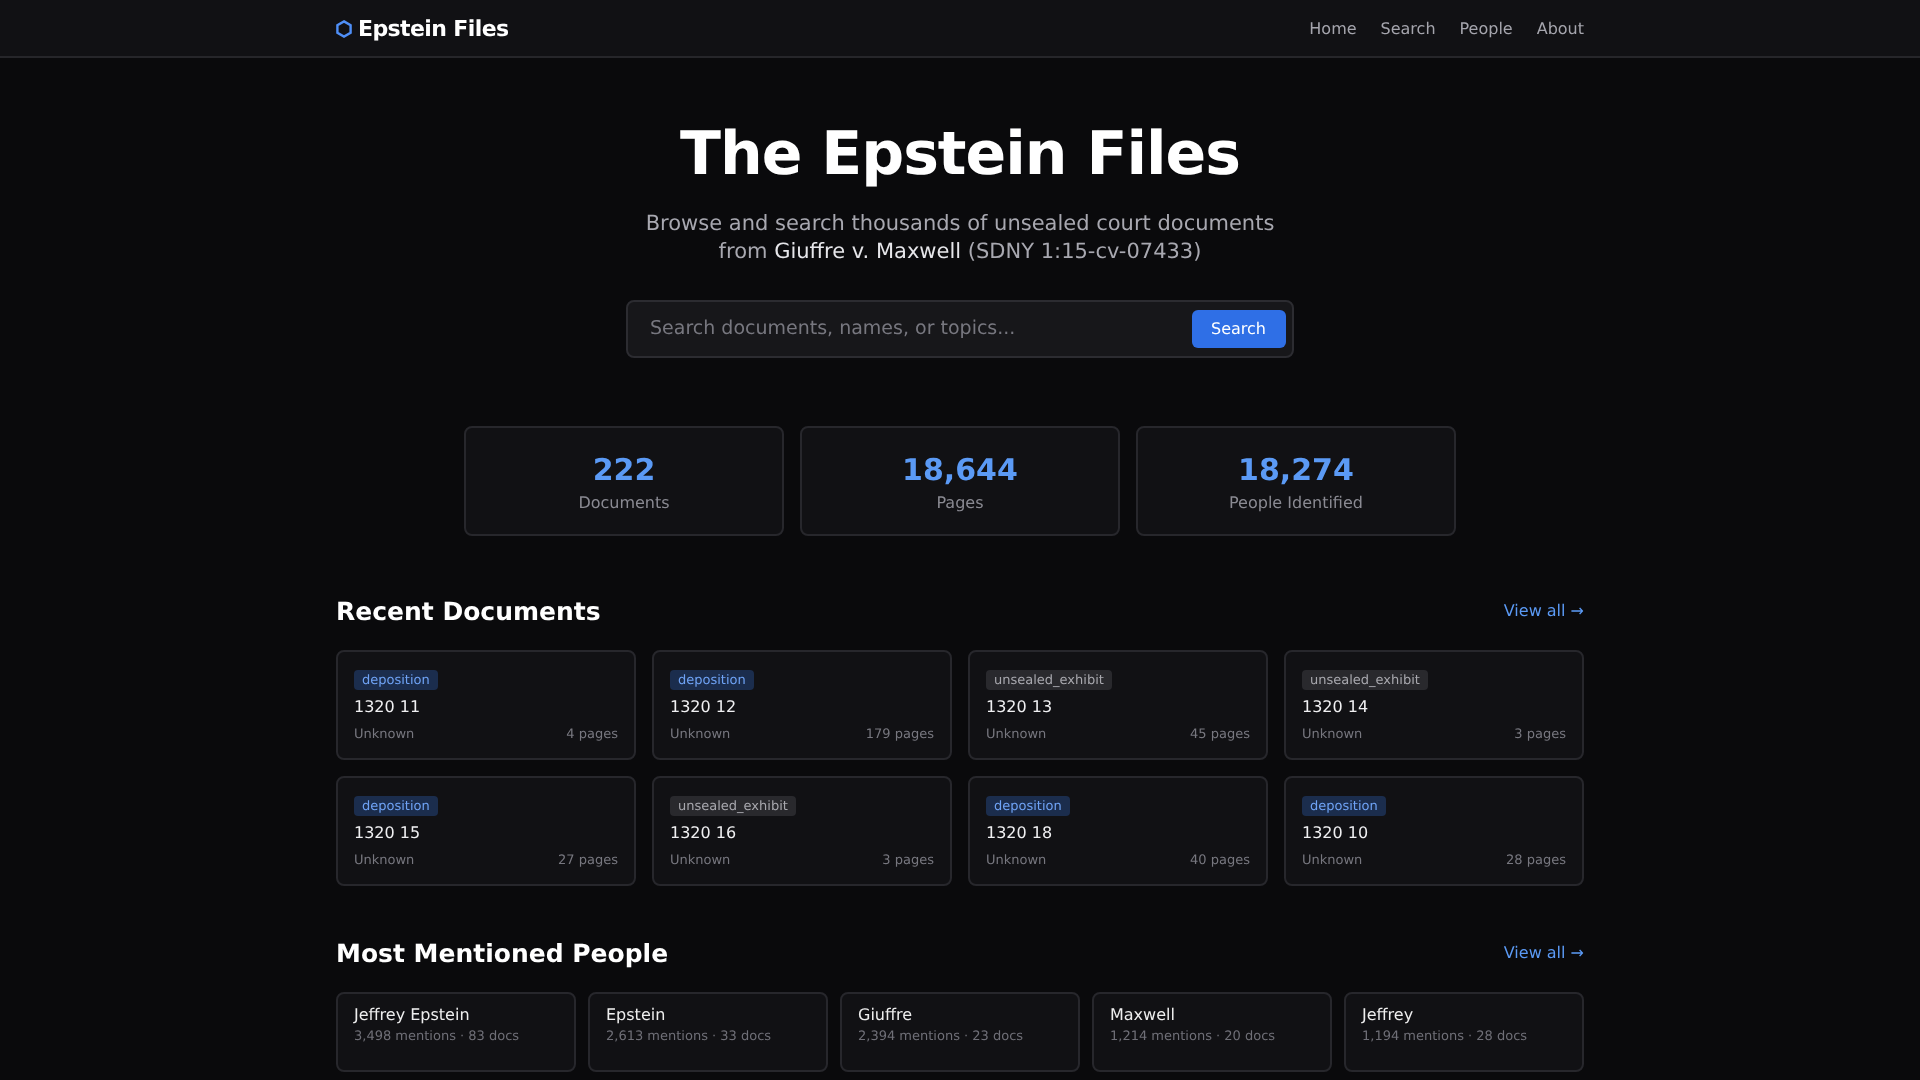 This screenshot has width=1920, height=1080. I want to click on person-name: Jeffrey Epstein, so click(413, 1015).